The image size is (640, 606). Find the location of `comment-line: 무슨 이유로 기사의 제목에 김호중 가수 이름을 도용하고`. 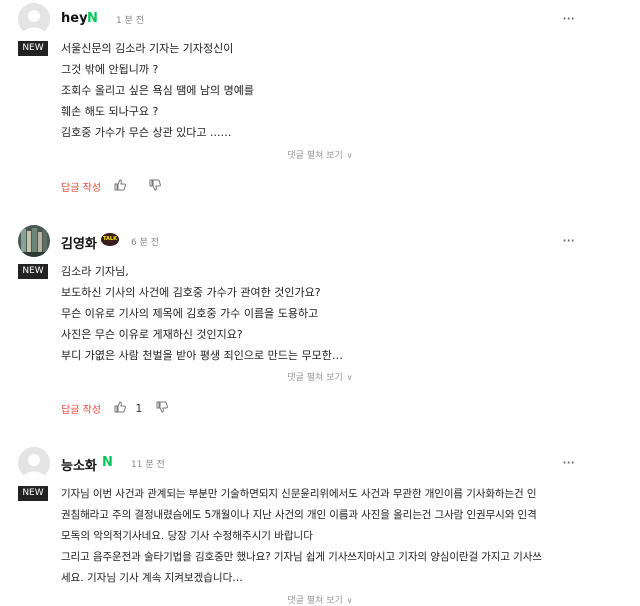

comment-line: 무슨 이유로 기사의 제목에 김호중 가수 이름을 도용하고 is located at coordinates (190, 313).